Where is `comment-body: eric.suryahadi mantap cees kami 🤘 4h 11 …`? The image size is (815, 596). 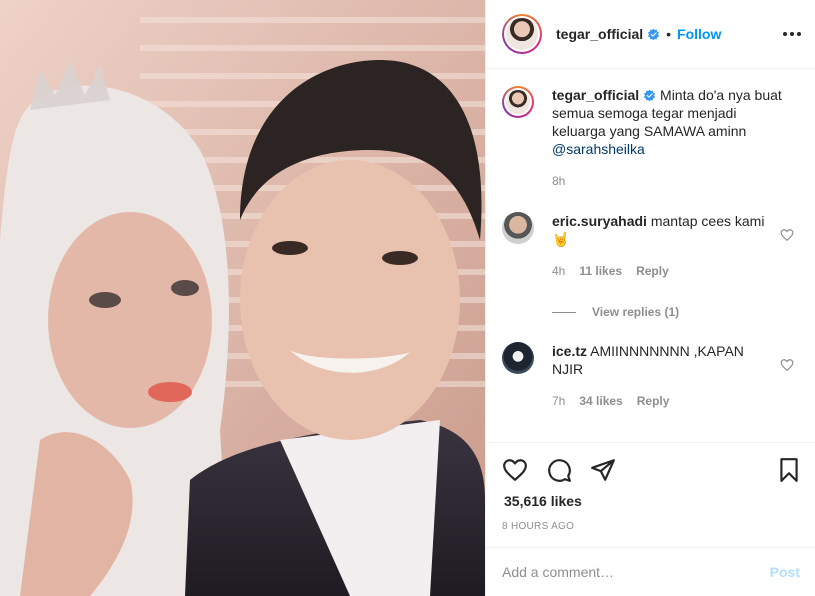 comment-body: eric.suryahadi mantap cees kami 🤘 4h 11 … is located at coordinates (659, 246).